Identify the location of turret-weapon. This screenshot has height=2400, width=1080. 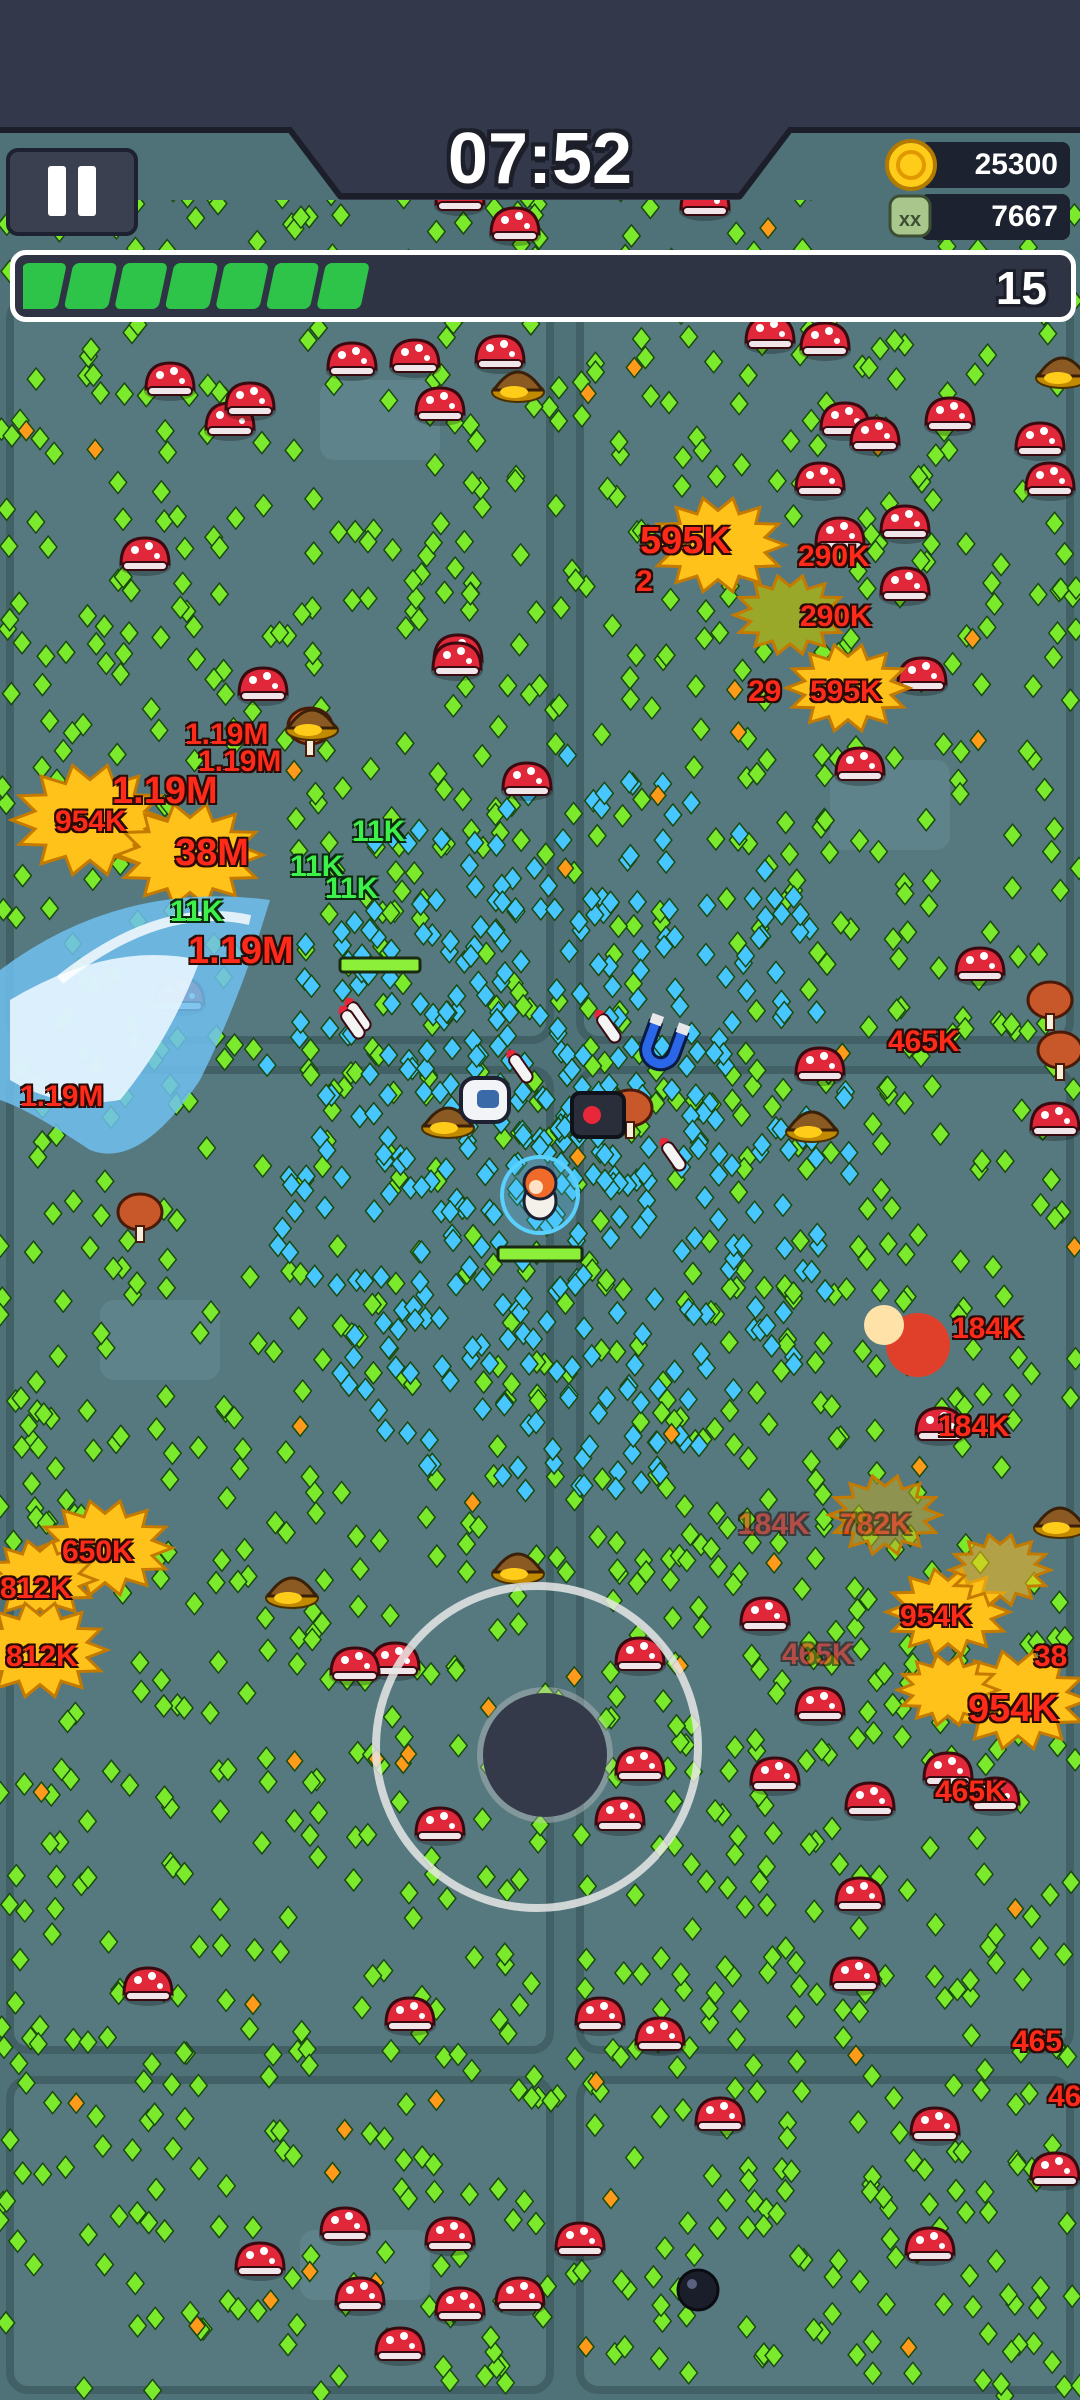
(598, 1115).